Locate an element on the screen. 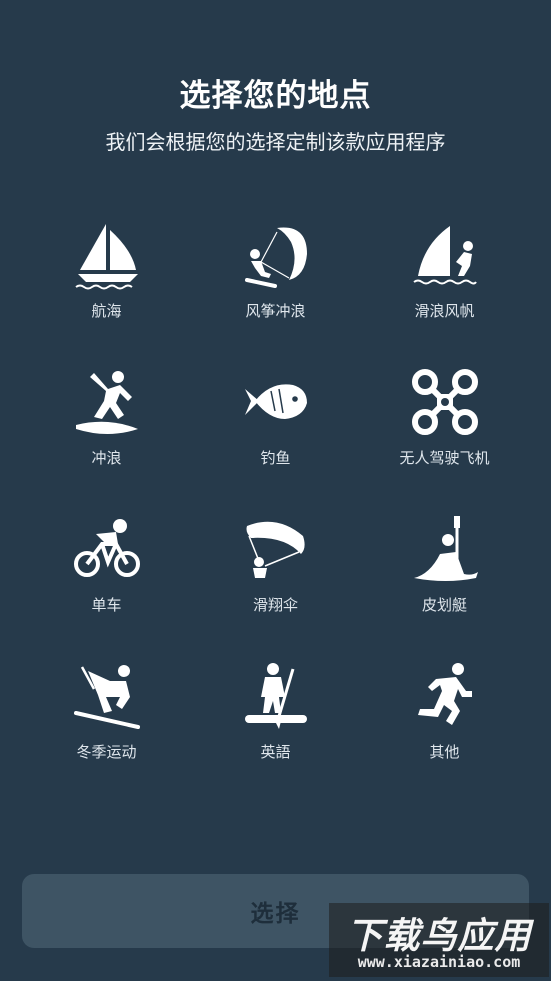 This screenshot has width=551, height=981. activity-fishing: 钓鱼 is located at coordinates (275, 440).